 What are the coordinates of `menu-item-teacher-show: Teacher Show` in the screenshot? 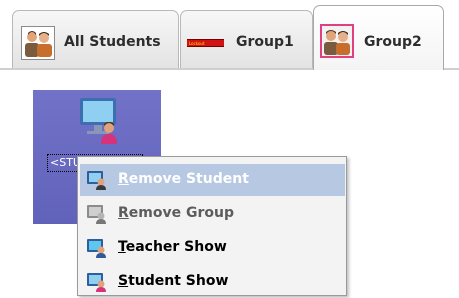 It's located at (212, 248).